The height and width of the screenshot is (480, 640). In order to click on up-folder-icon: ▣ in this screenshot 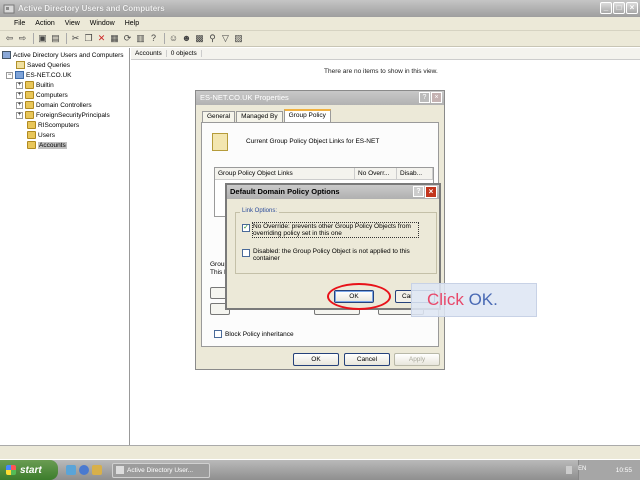, I will do `click(42, 38)`.